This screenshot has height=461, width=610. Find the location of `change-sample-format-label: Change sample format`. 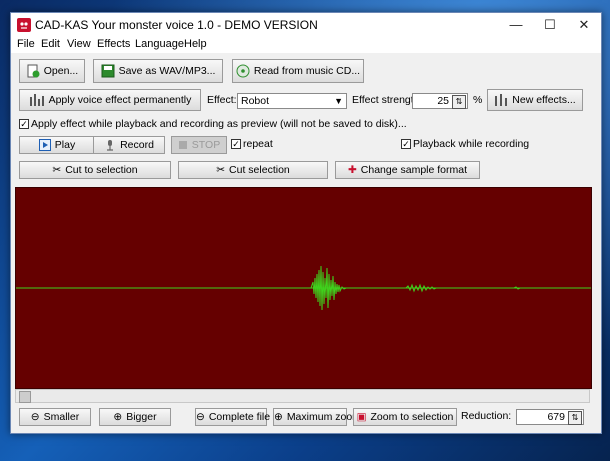

change-sample-format-label: Change sample format is located at coordinates (414, 170).